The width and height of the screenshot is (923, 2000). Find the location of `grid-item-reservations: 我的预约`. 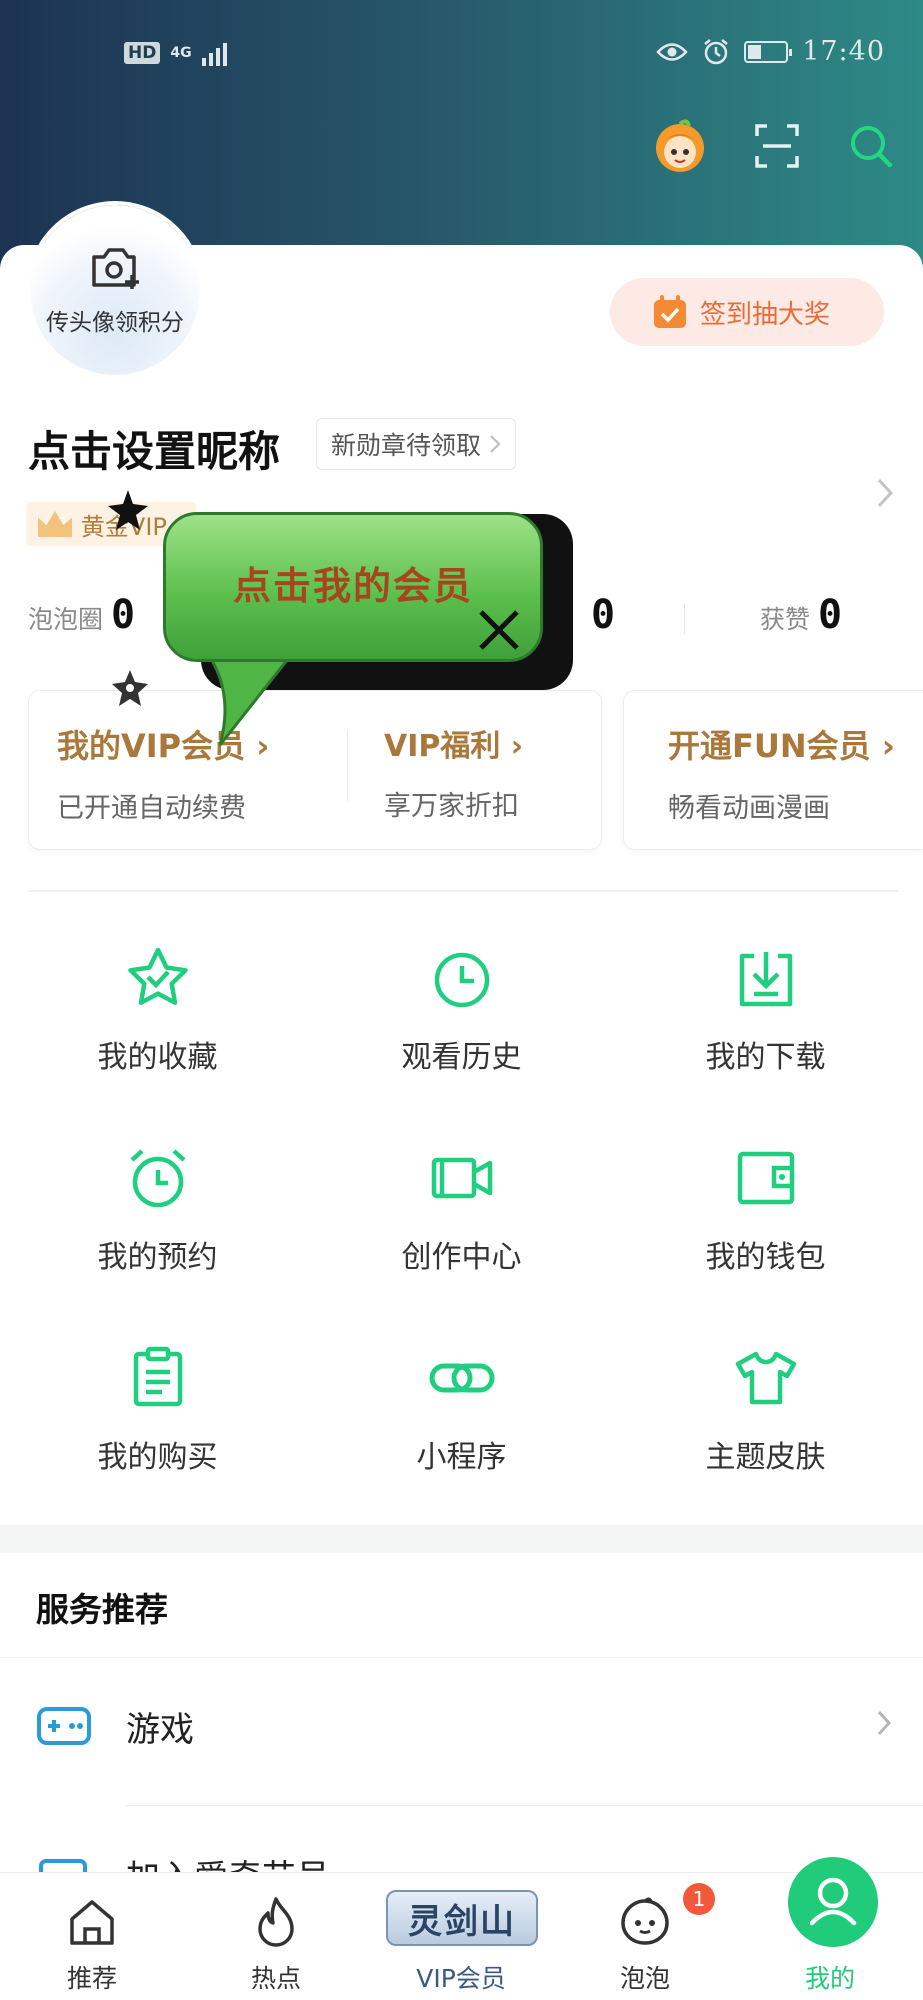

grid-item-reservations: 我的预约 is located at coordinates (157, 1220).